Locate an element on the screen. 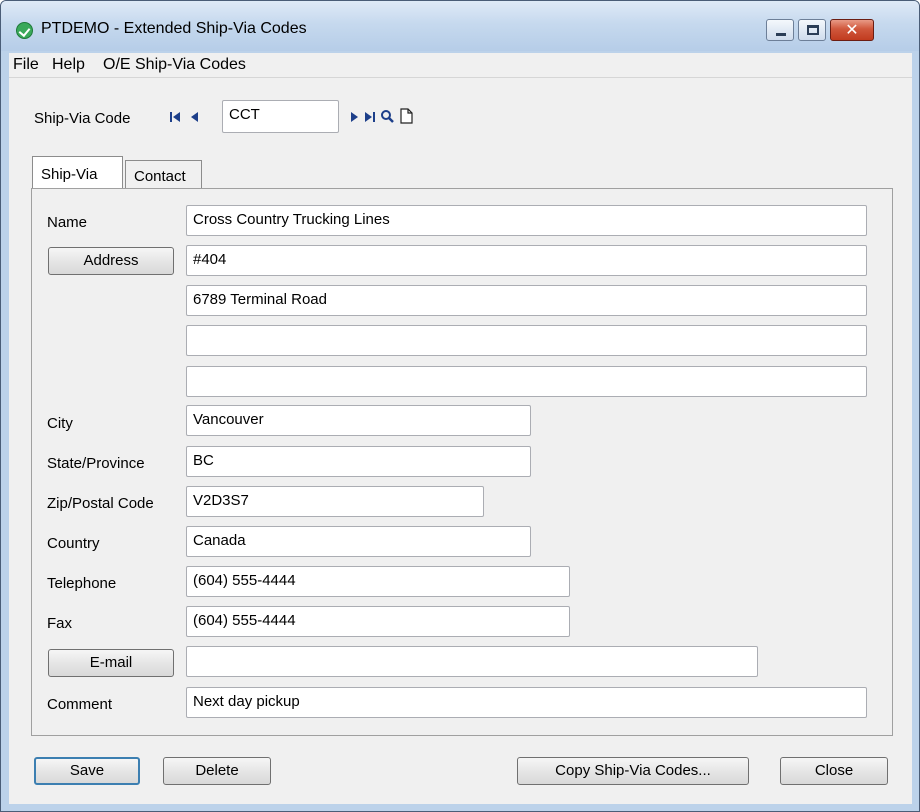 The height and width of the screenshot is (812, 920). minimize-button is located at coordinates (780, 30).